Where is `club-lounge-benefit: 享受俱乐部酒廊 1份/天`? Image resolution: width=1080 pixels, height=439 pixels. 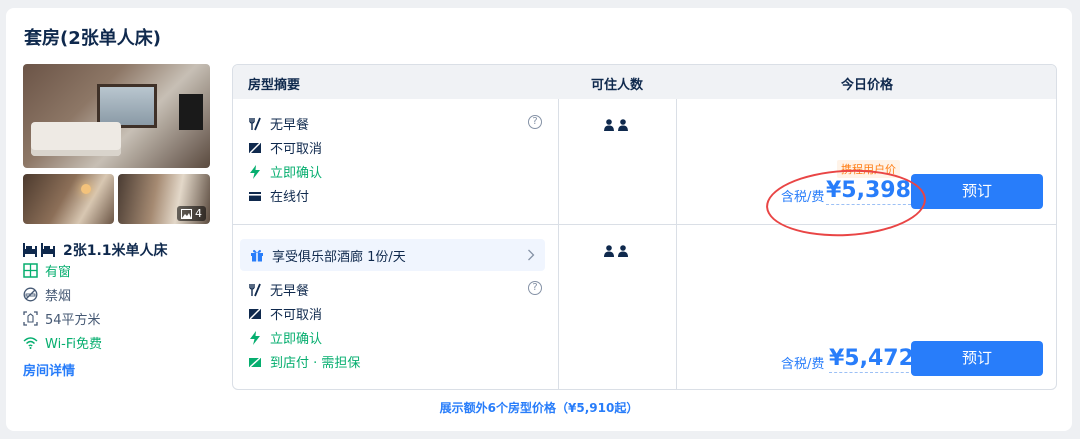
club-lounge-benefit: 享受俱乐部酒廊 1份/天 is located at coordinates (392, 255).